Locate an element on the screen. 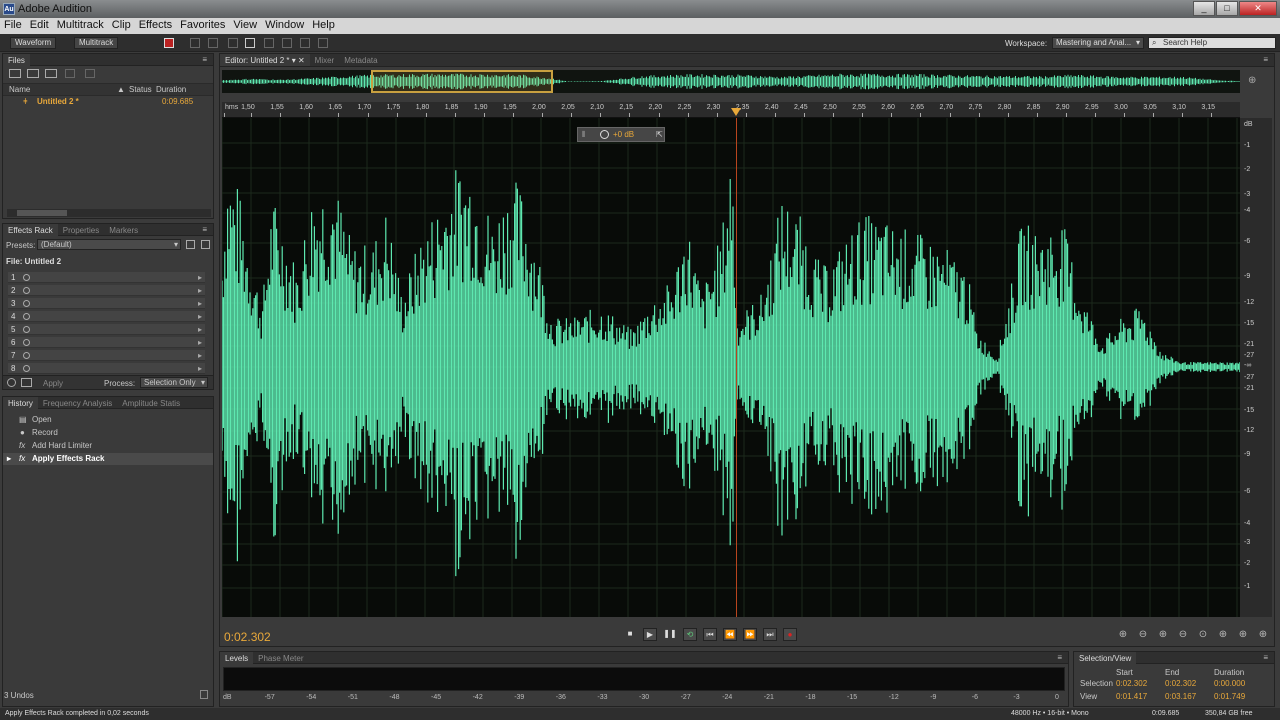 The width and height of the screenshot is (1280, 720). file-row: ǂ Untitled 2 * 0:09.685 is located at coordinates (108, 102).